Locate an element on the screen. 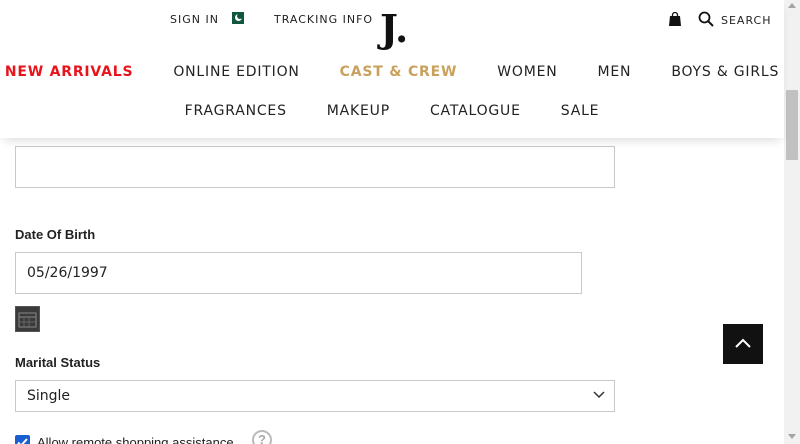 The height and width of the screenshot is (444, 800). page-scrollbar is located at coordinates (792, 222).